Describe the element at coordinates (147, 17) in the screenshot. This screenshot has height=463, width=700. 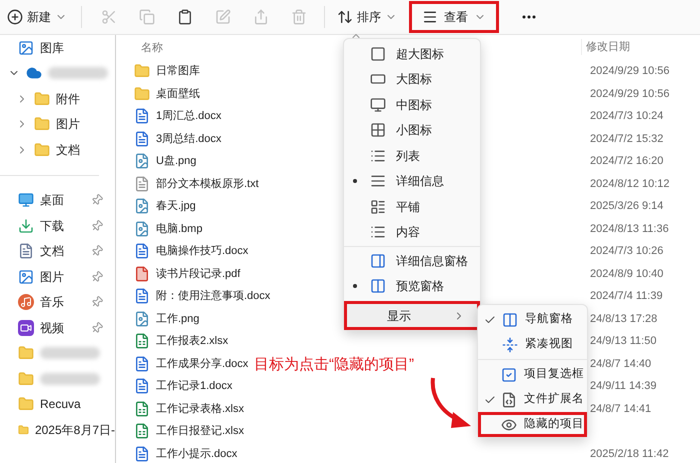
I see `copy-icon` at that location.